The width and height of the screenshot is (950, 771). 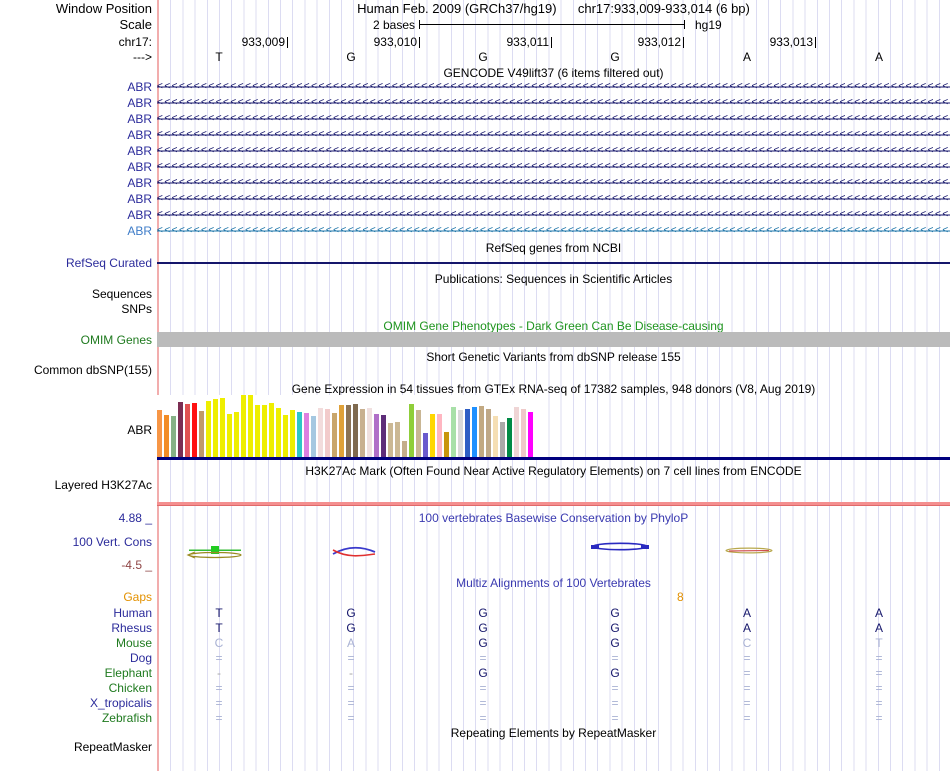 What do you see at coordinates (76, 294) in the screenshot?
I see `publications-sequences-label: Sequences` at bounding box center [76, 294].